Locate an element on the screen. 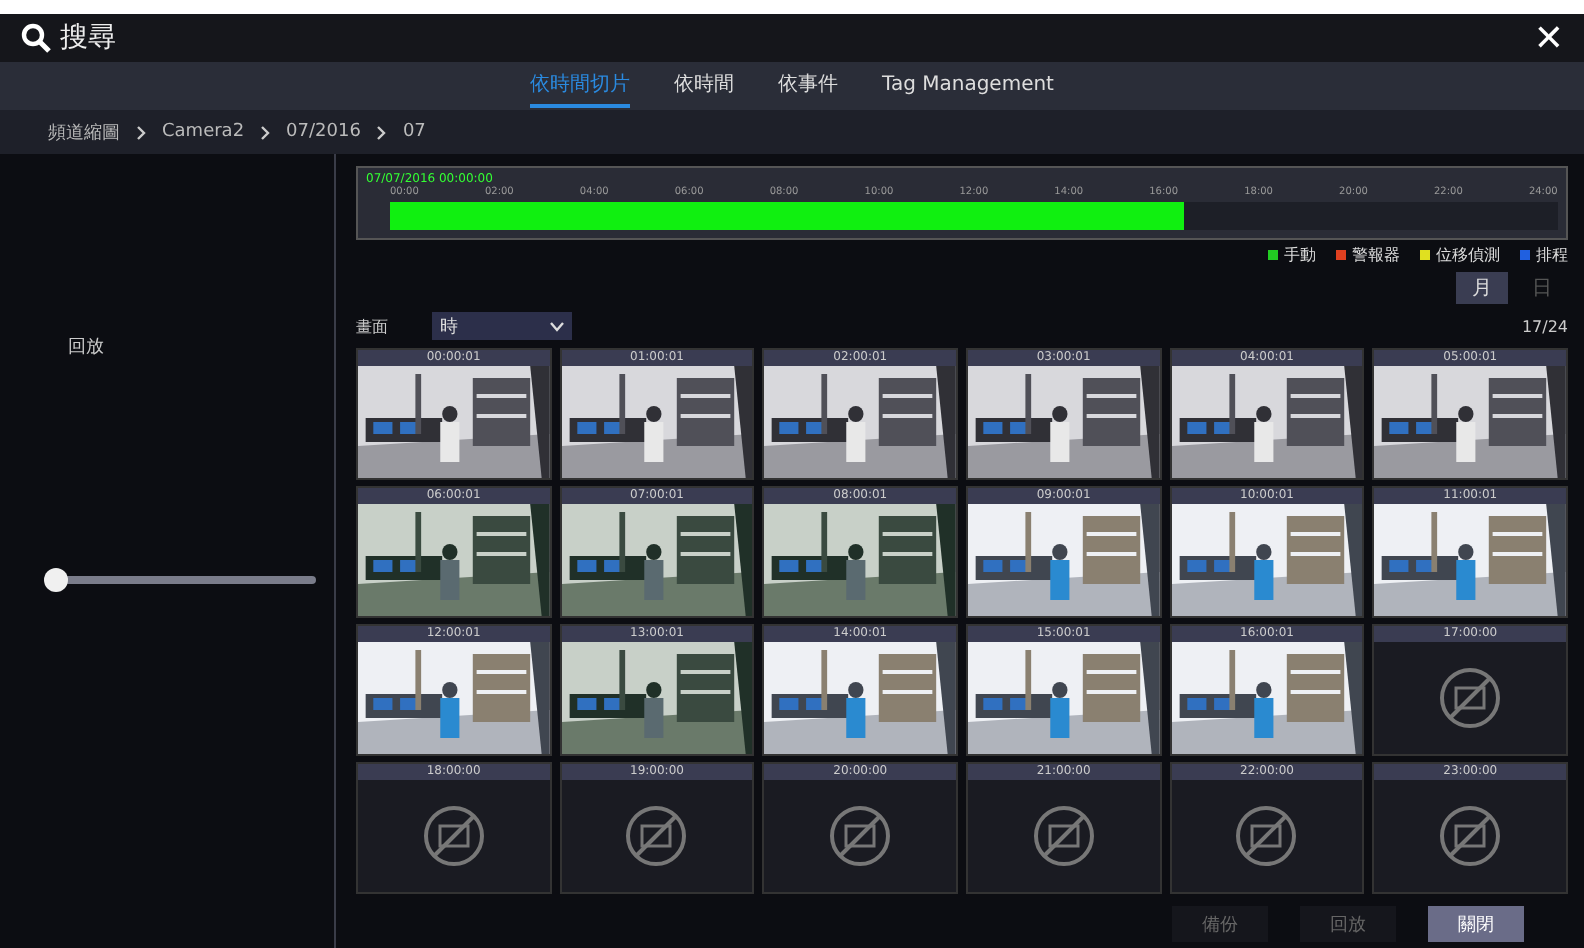 The width and height of the screenshot is (1584, 948). search-icon is located at coordinates (36, 38).